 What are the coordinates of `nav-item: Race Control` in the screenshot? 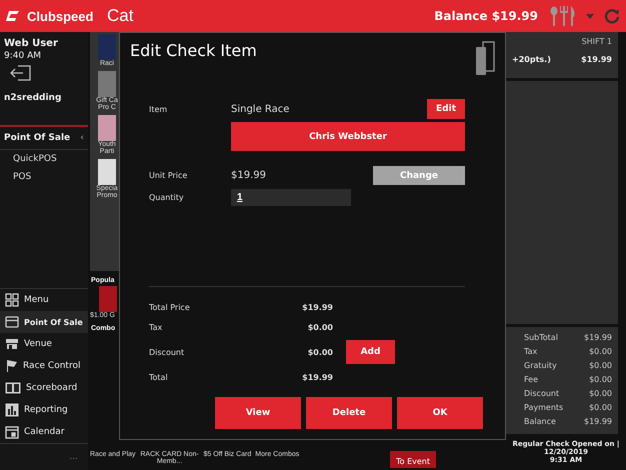 It's located at (44, 366).